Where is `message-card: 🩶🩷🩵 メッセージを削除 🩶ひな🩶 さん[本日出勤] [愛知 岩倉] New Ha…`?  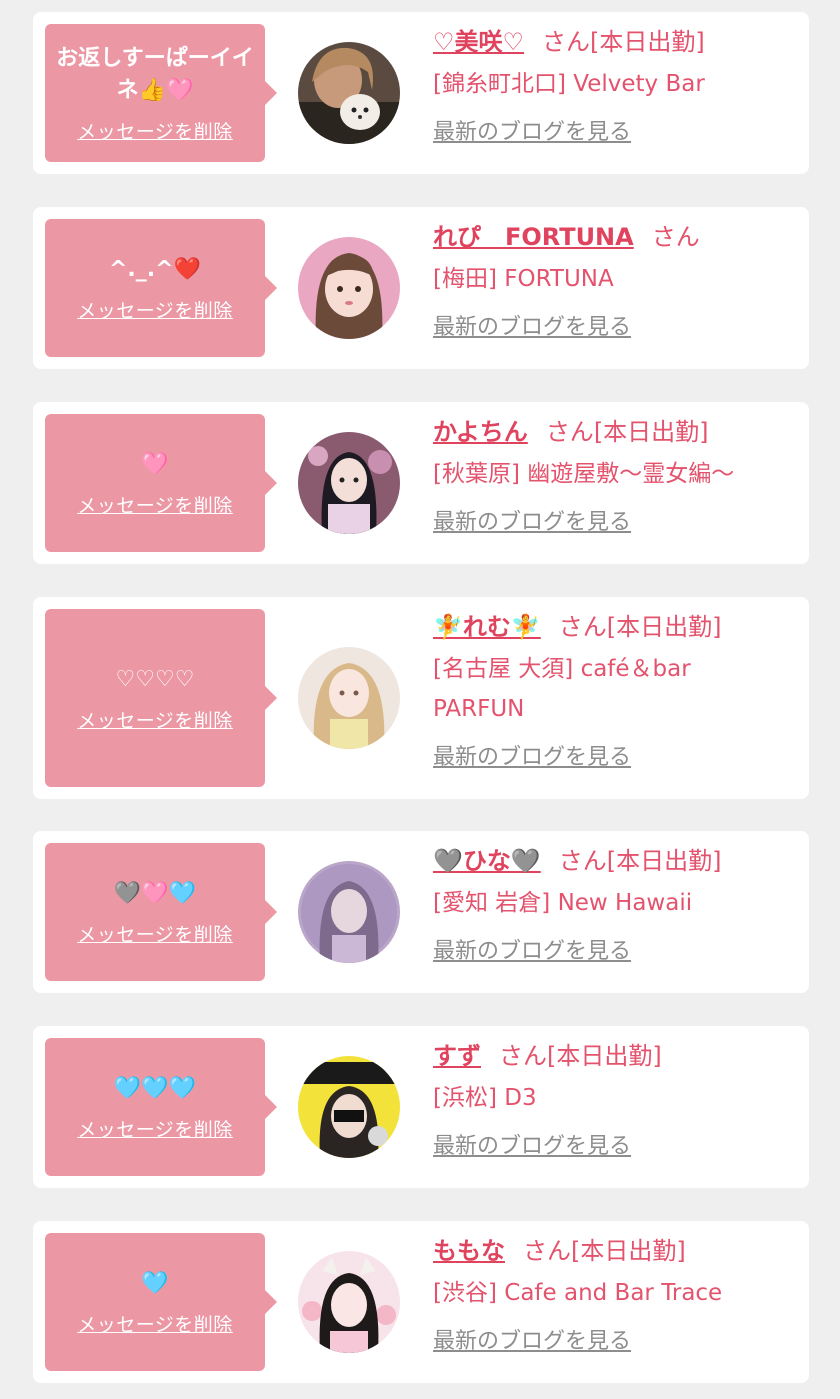
message-card: 🩶🩷🩵 メッセージを削除 🩶ひな🩶 さん[本日出勤] [愛知 岩倉] New Ha… is located at coordinates (421, 912).